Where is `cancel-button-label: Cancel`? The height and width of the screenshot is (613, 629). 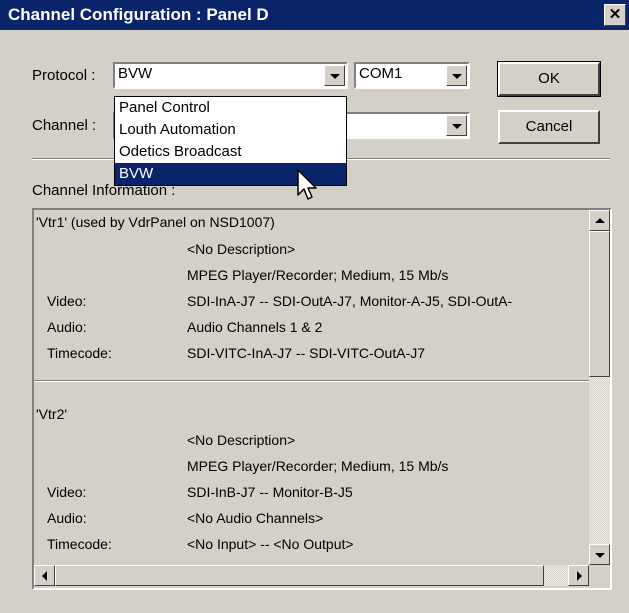
cancel-button-label: Cancel is located at coordinates (549, 126).